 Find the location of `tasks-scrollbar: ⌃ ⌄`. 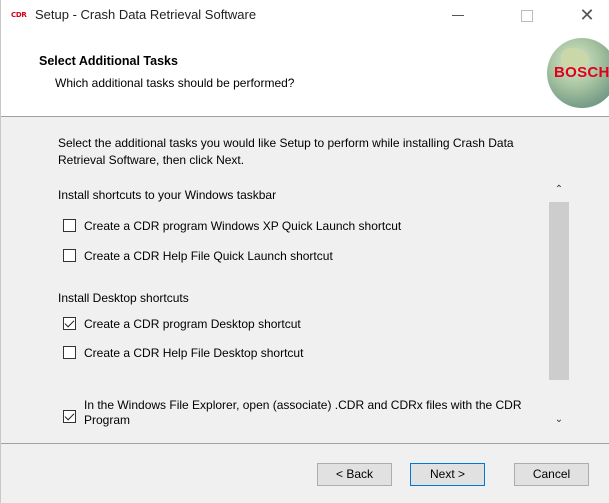

tasks-scrollbar: ⌃ ⌄ is located at coordinates (559, 305).